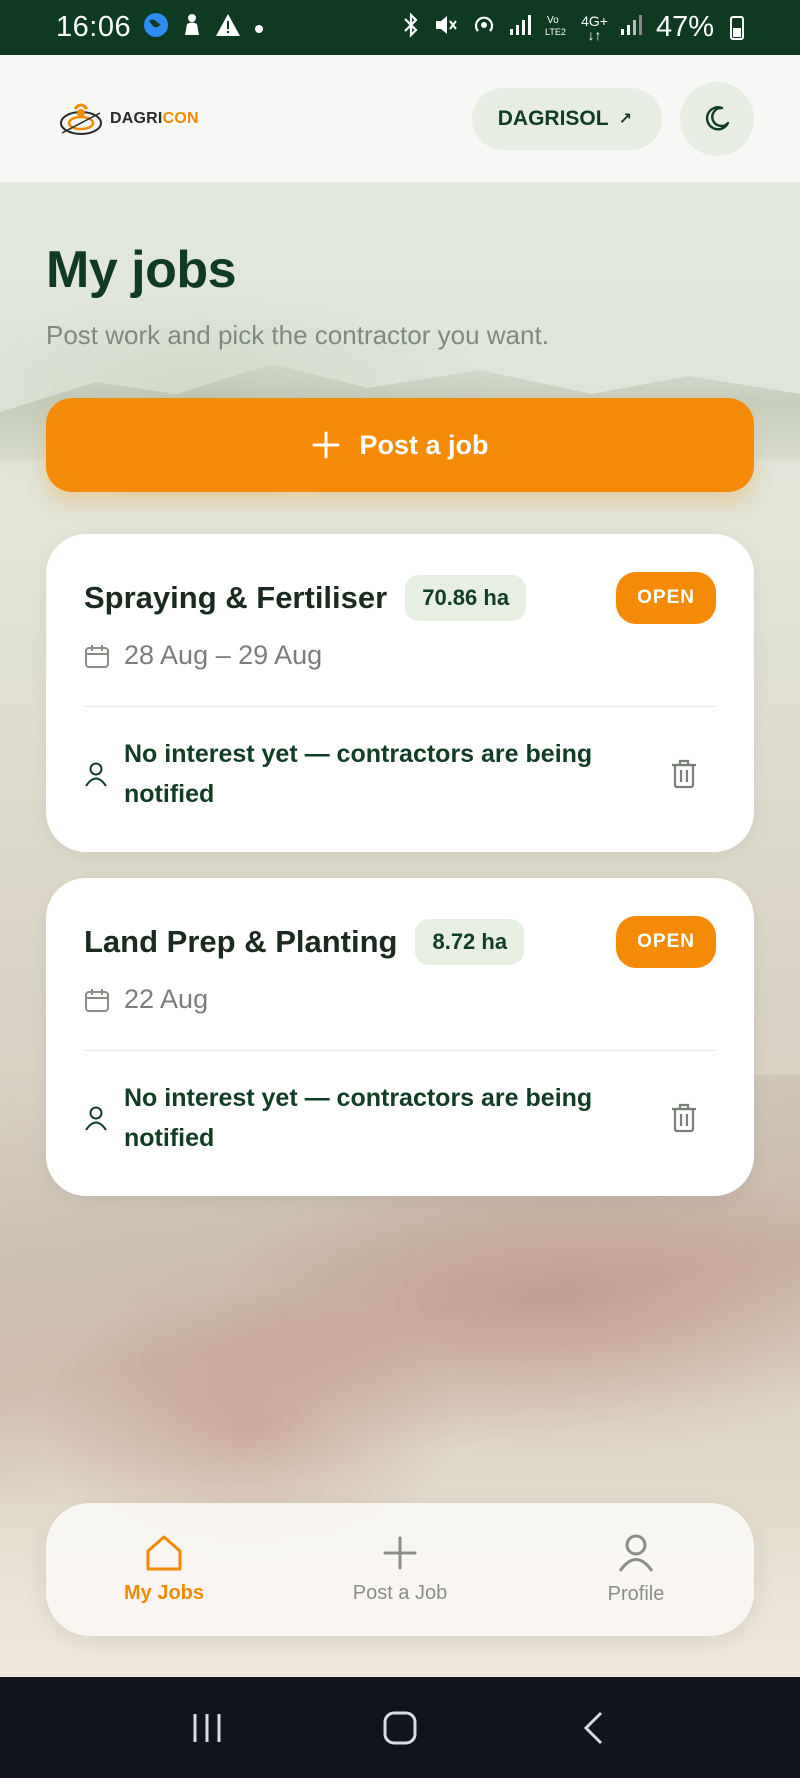 The image size is (800, 1778). I want to click on organization-label: DAGRISOL, so click(553, 118).